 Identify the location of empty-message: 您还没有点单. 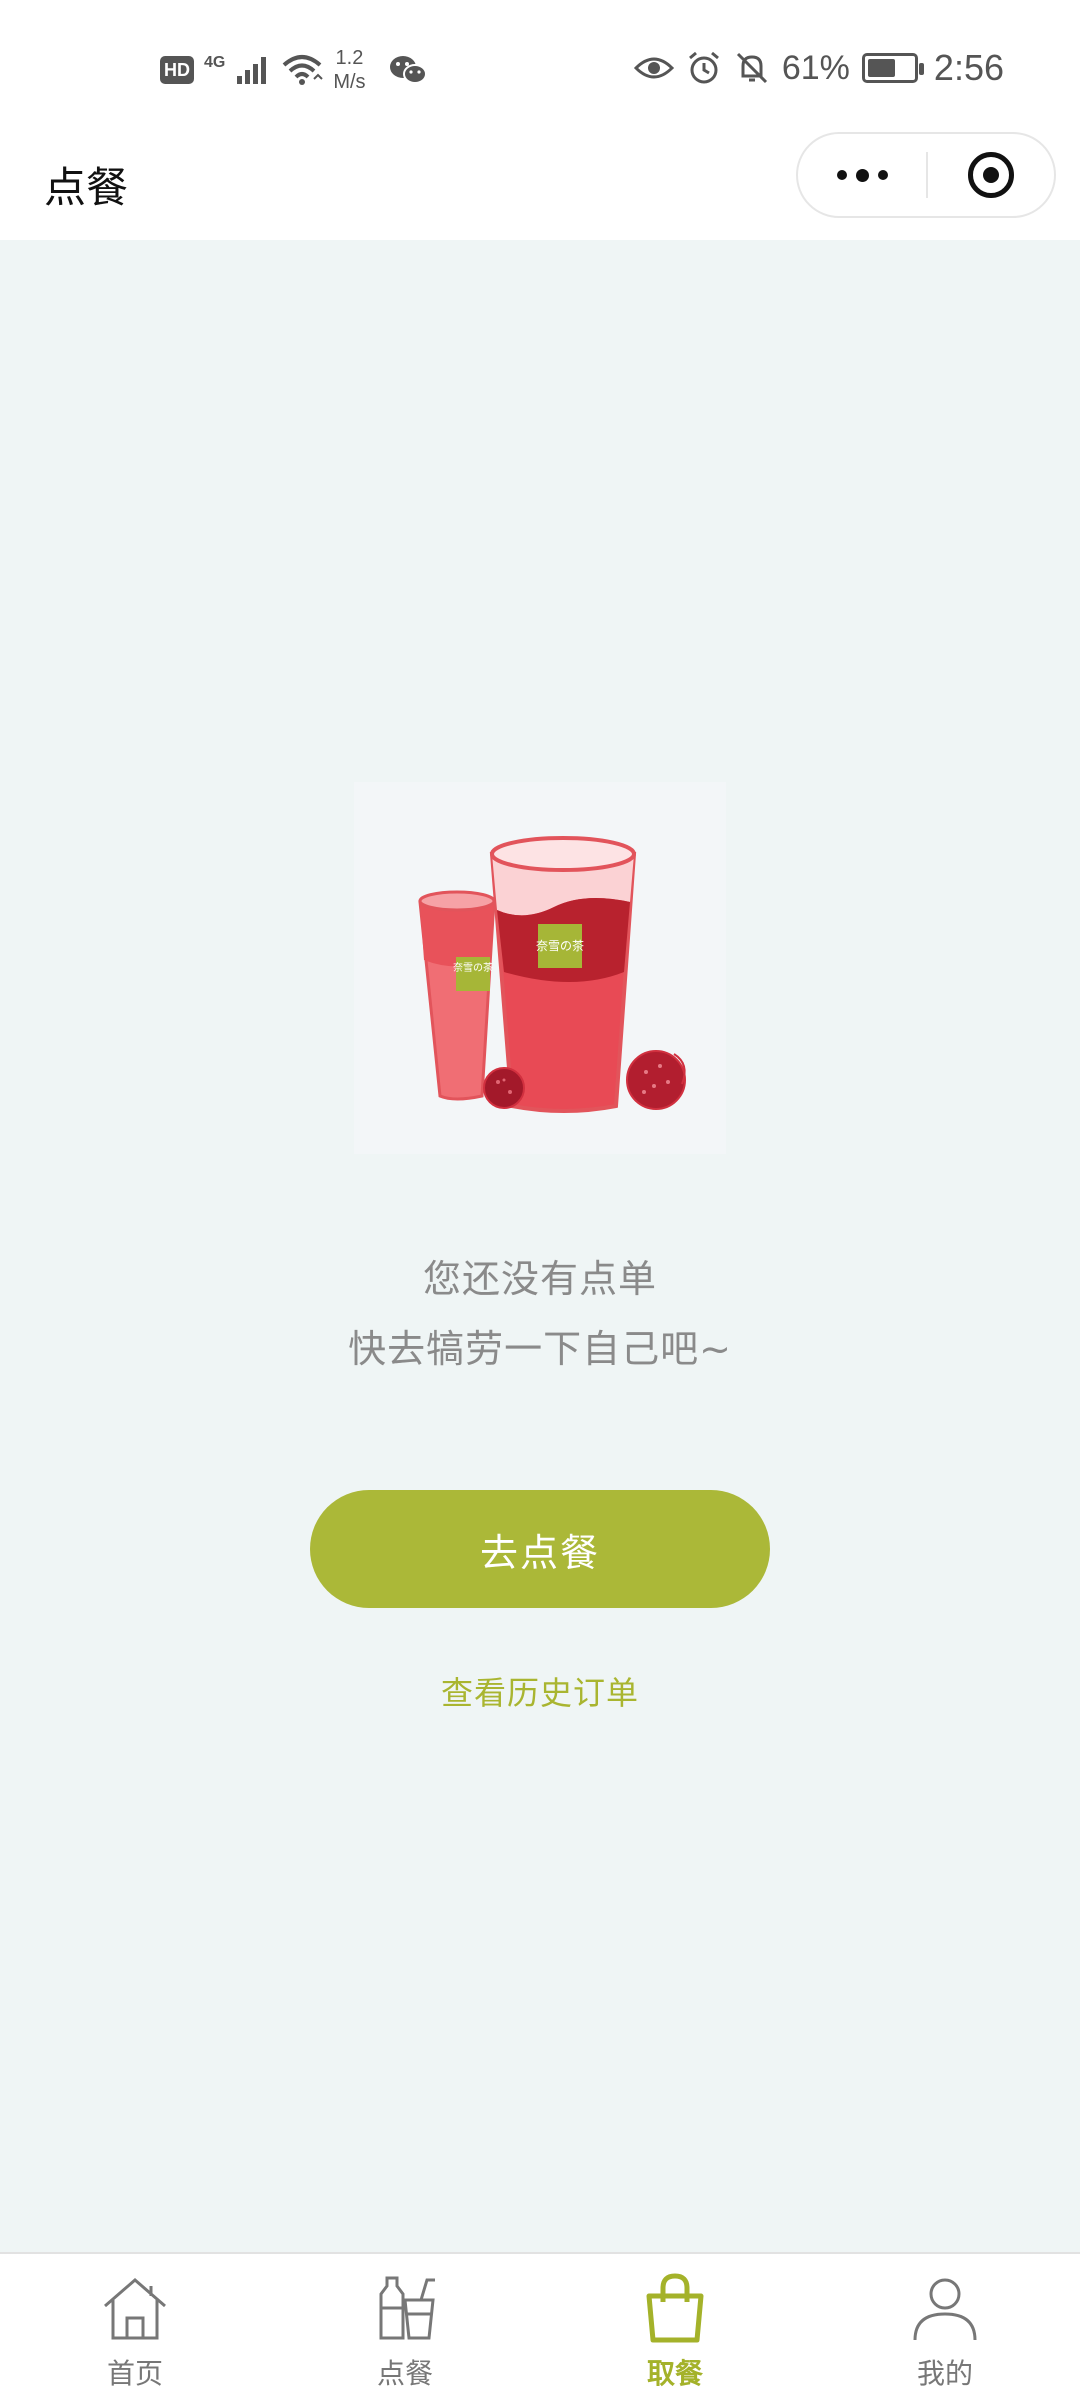
(539, 1279).